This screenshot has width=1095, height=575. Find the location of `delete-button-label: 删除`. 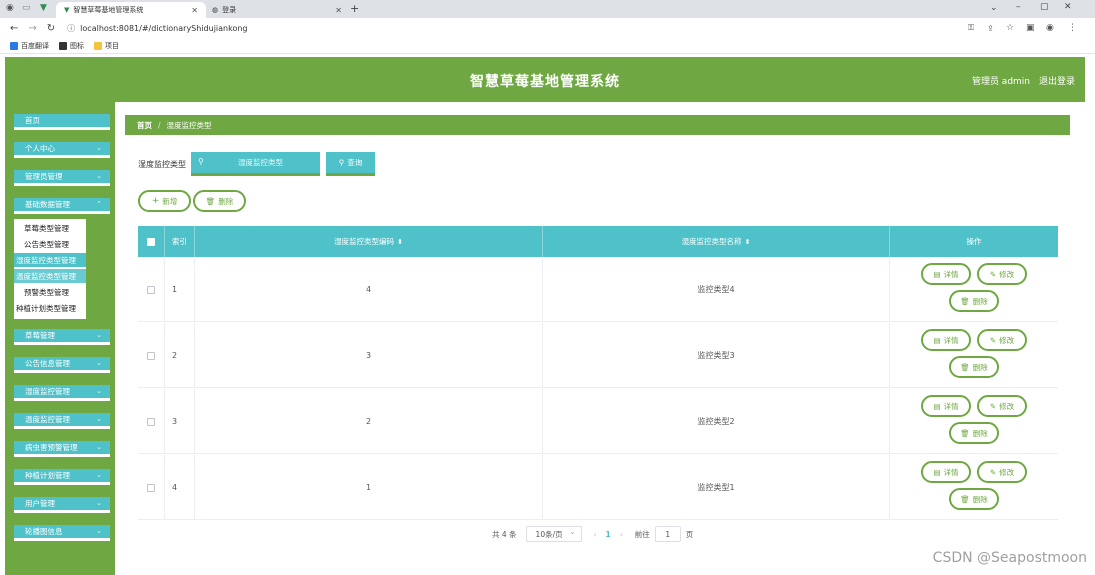

delete-button-label: 删除 is located at coordinates (980, 433).